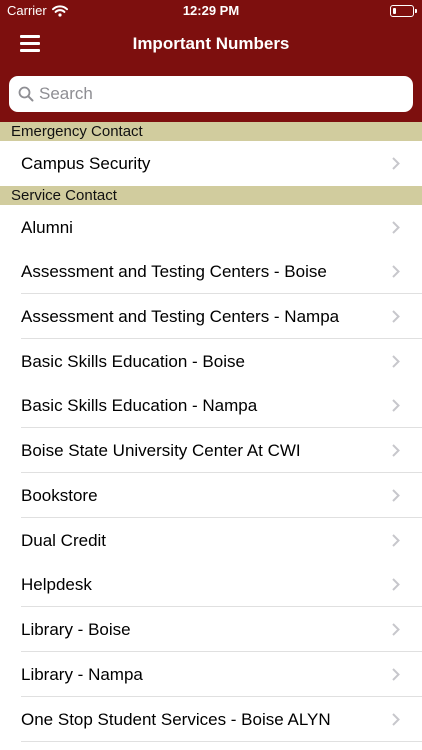 This screenshot has width=422, height=750. I want to click on list-item-label: Basic Skills Education - Boise, so click(133, 361).